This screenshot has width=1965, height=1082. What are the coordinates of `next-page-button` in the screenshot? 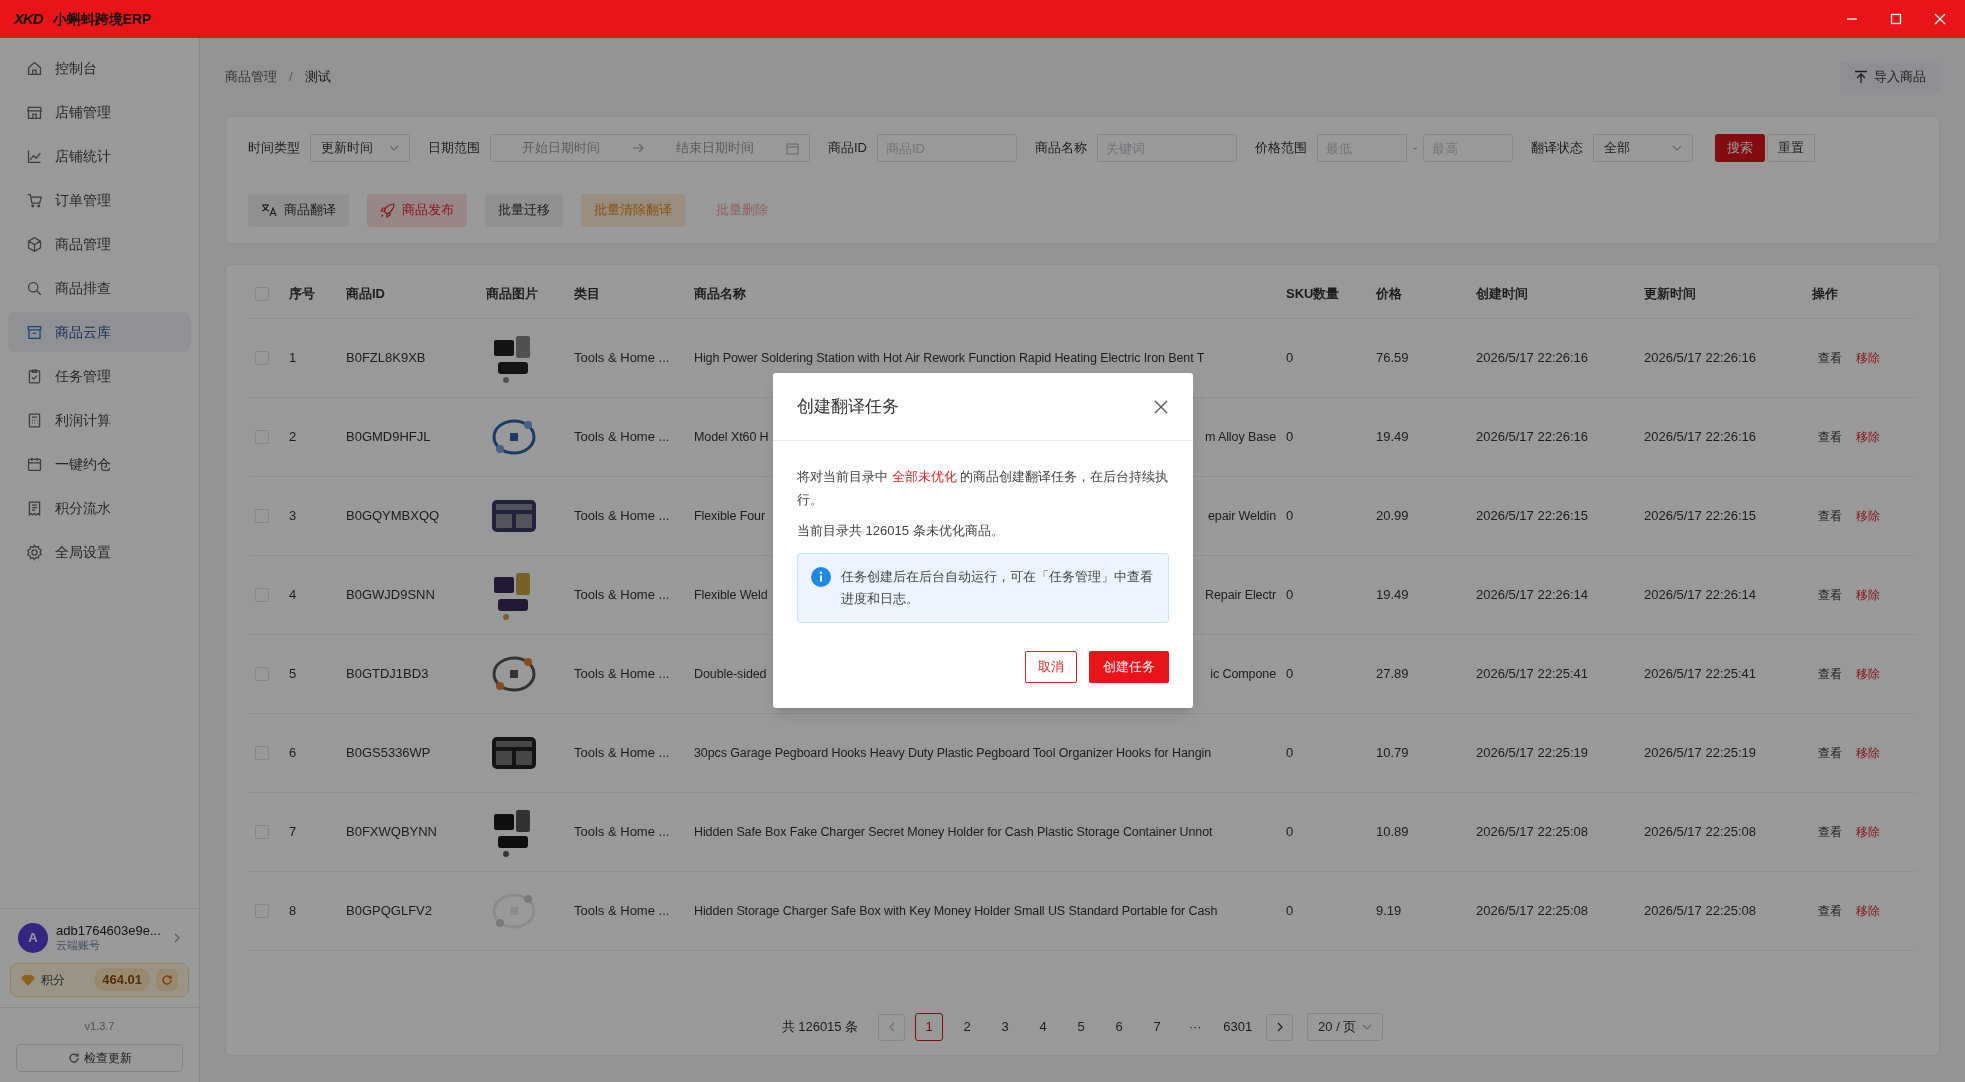 It's located at (1280, 1027).